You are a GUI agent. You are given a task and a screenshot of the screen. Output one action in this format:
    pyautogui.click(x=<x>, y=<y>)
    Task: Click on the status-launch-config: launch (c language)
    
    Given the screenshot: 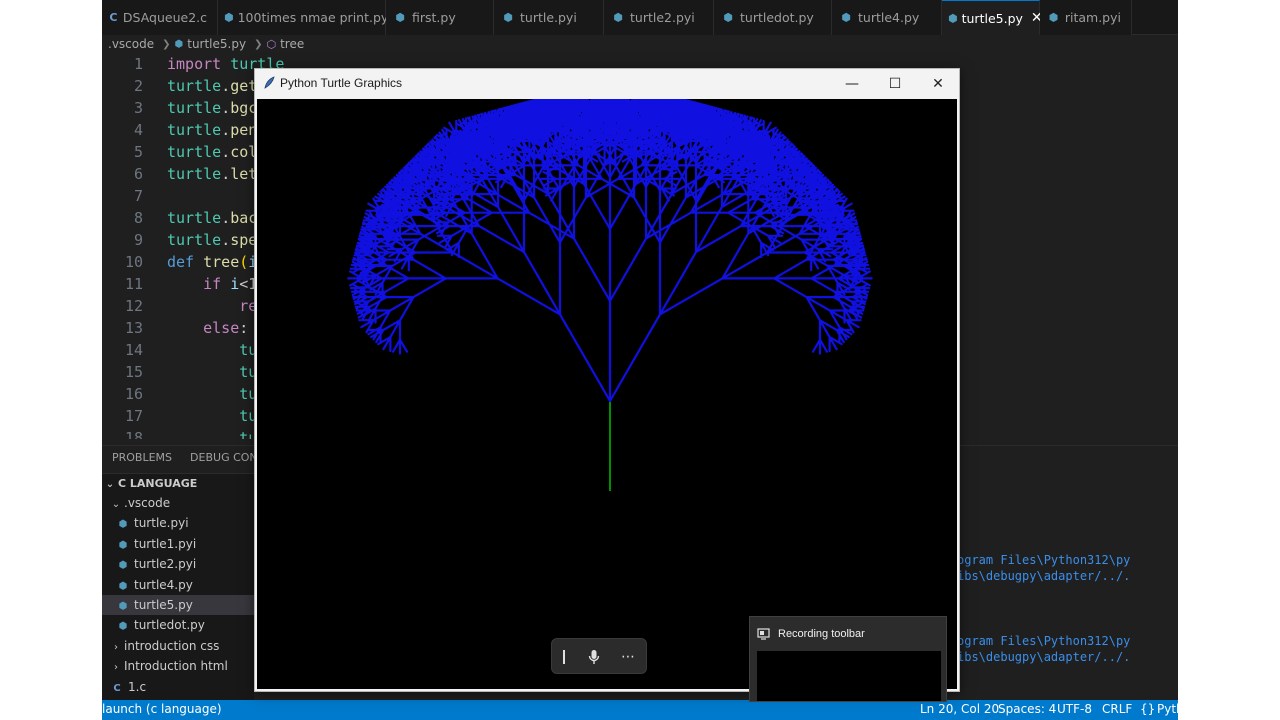 What is the action you would take?
    pyautogui.click(x=162, y=709)
    